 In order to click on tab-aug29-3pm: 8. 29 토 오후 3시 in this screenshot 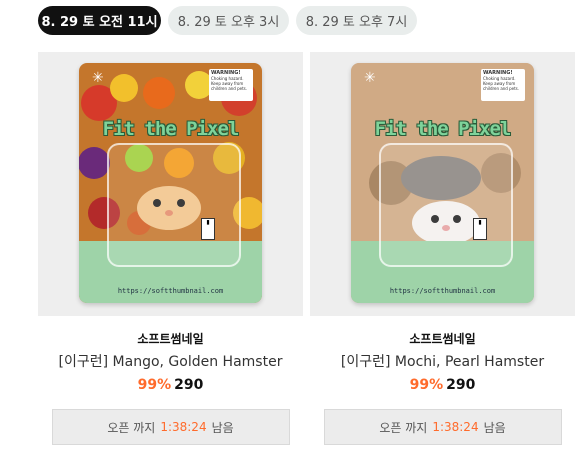, I will do `click(228, 20)`.